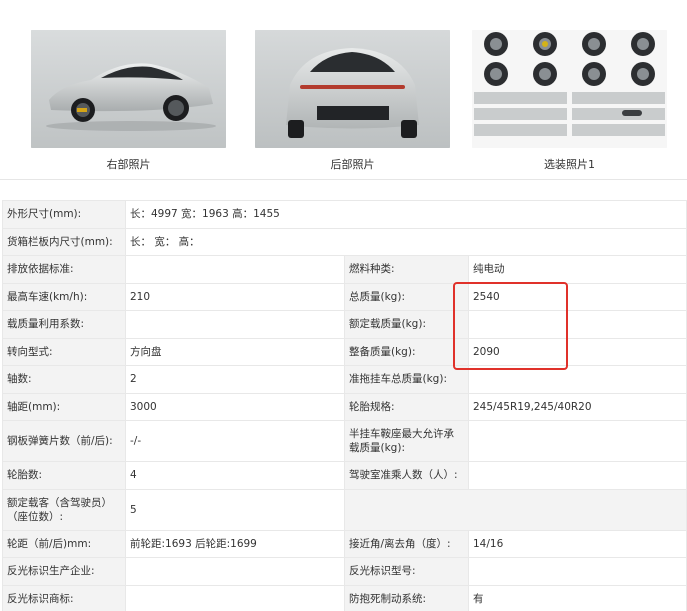 This screenshot has width=687, height=611. I want to click on spec-label-angles: 接近角/离去角（度）:, so click(406, 543).